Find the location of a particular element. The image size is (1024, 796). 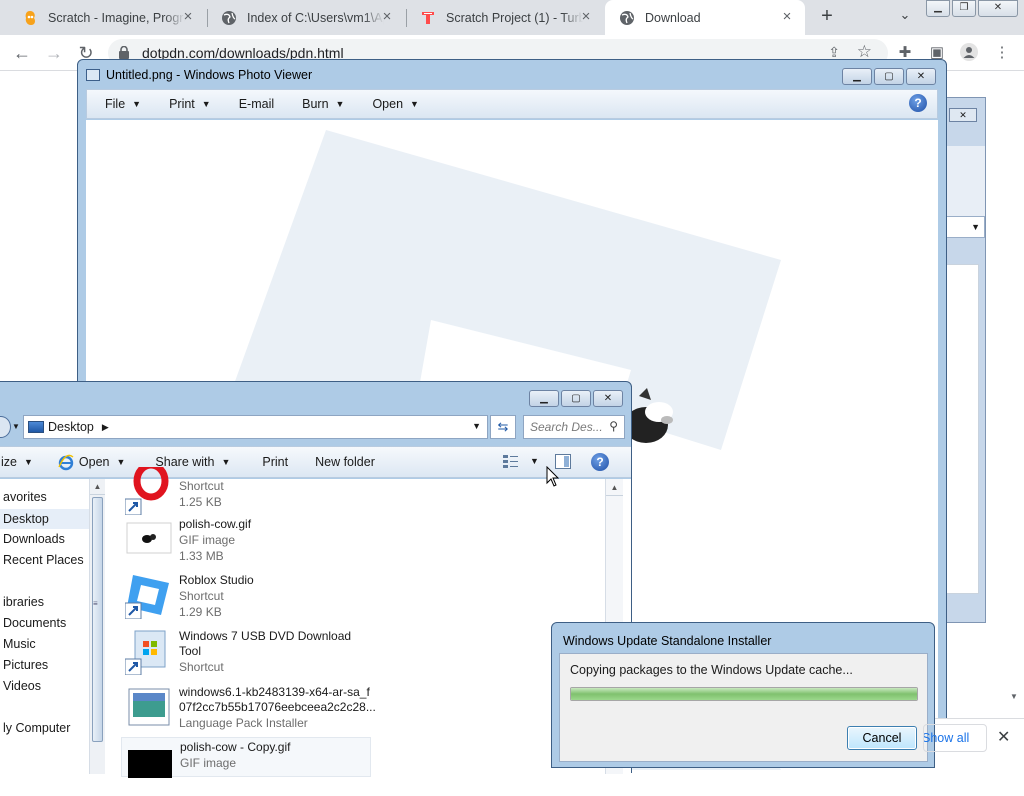

profile-avatar-icon is located at coordinates (969, 53).